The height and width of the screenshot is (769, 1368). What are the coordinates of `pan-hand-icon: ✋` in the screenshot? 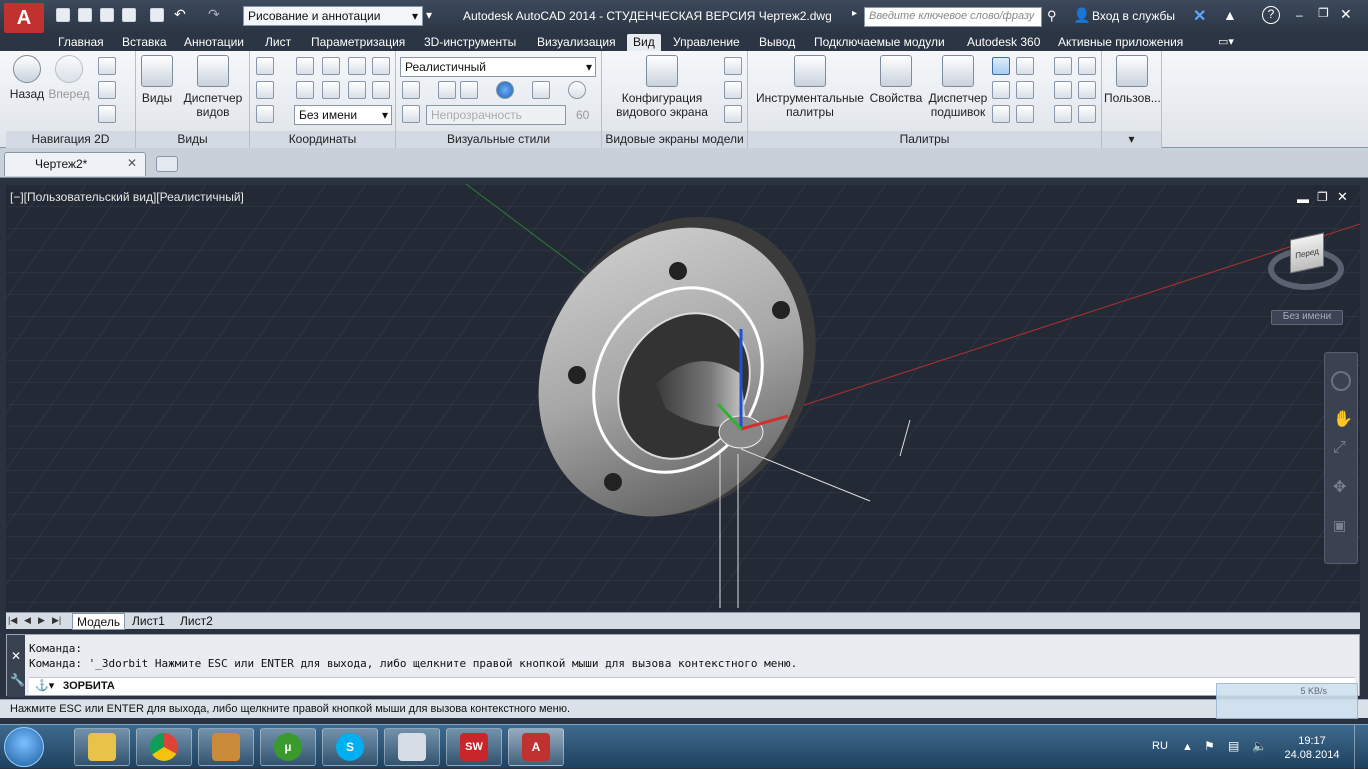 It's located at (1343, 419).